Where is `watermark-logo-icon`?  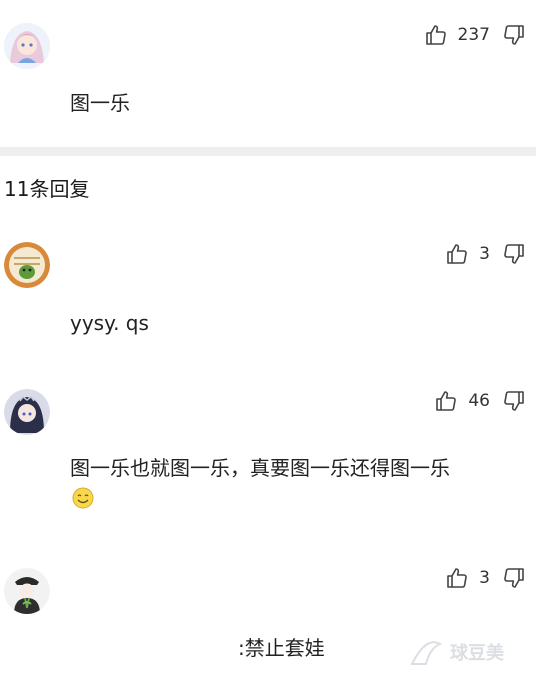
watermark-logo-icon is located at coordinates (426, 653).